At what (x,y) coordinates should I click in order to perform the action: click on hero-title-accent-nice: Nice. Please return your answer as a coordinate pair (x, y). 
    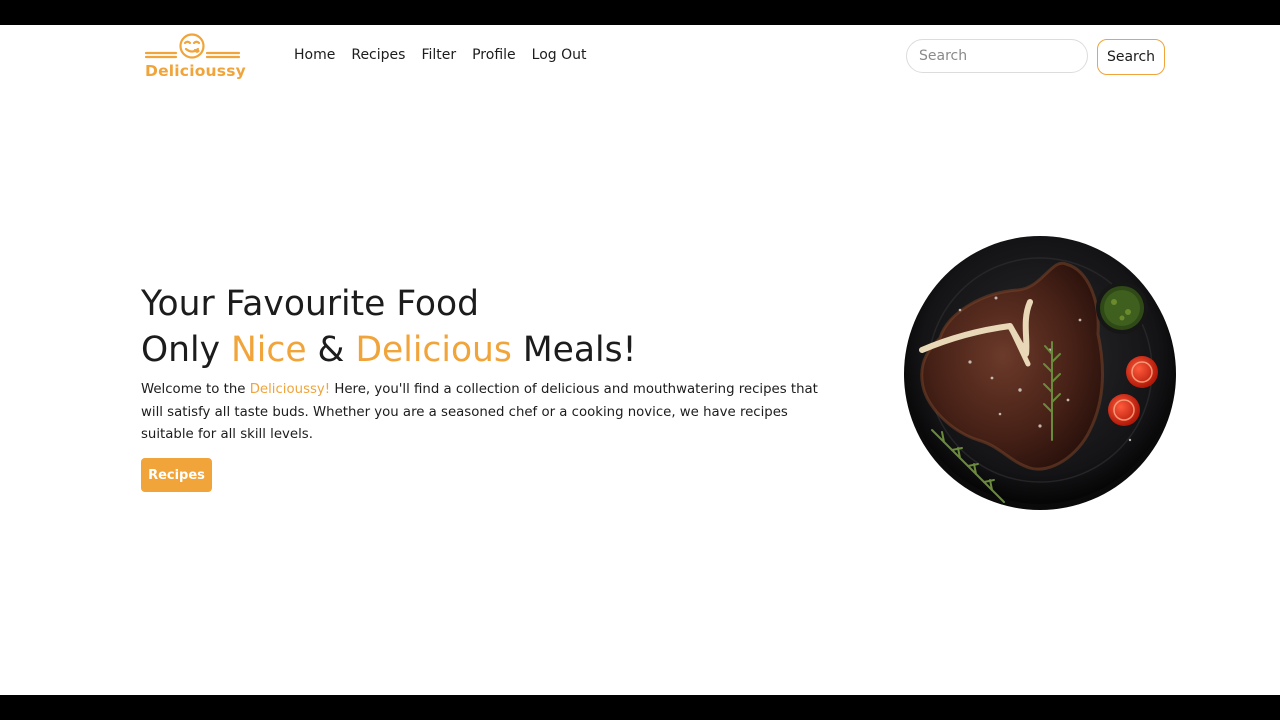
    Looking at the image, I should click on (269, 350).